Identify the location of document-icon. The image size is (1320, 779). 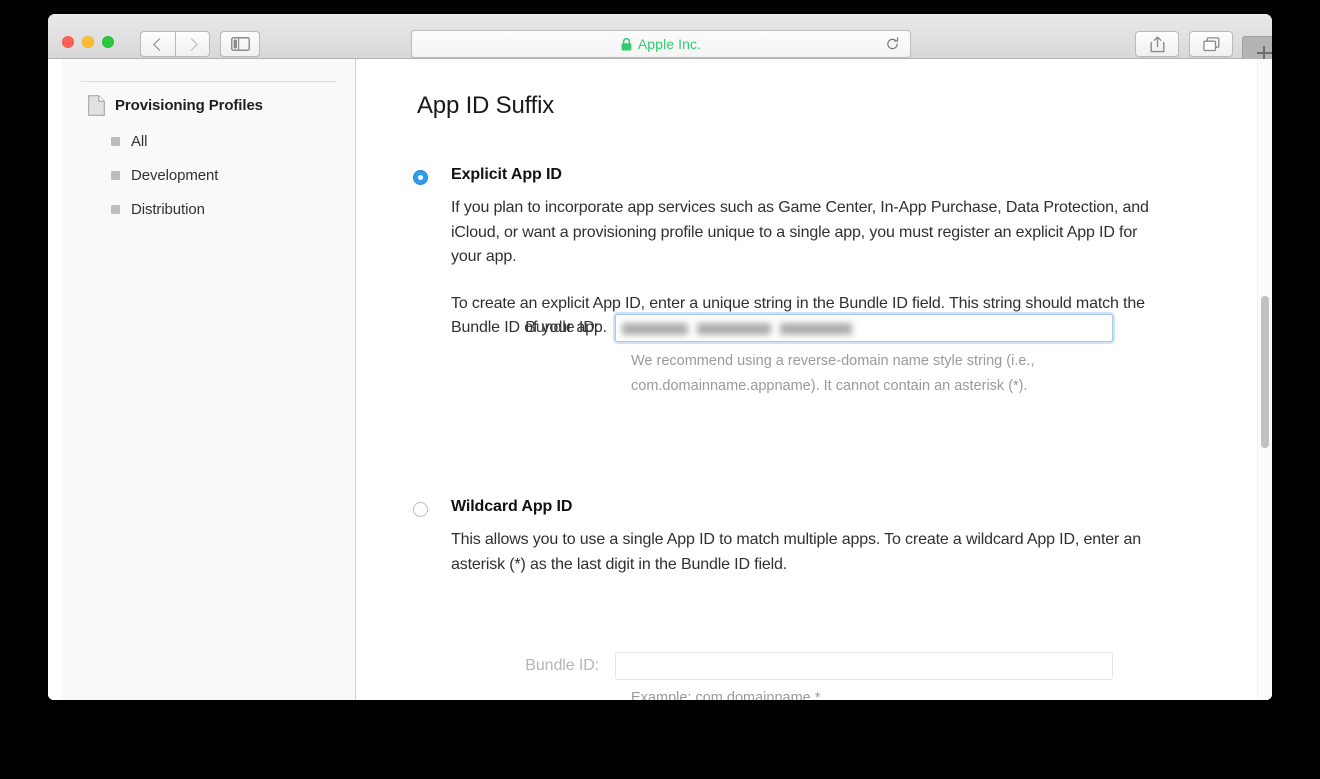
(96, 105).